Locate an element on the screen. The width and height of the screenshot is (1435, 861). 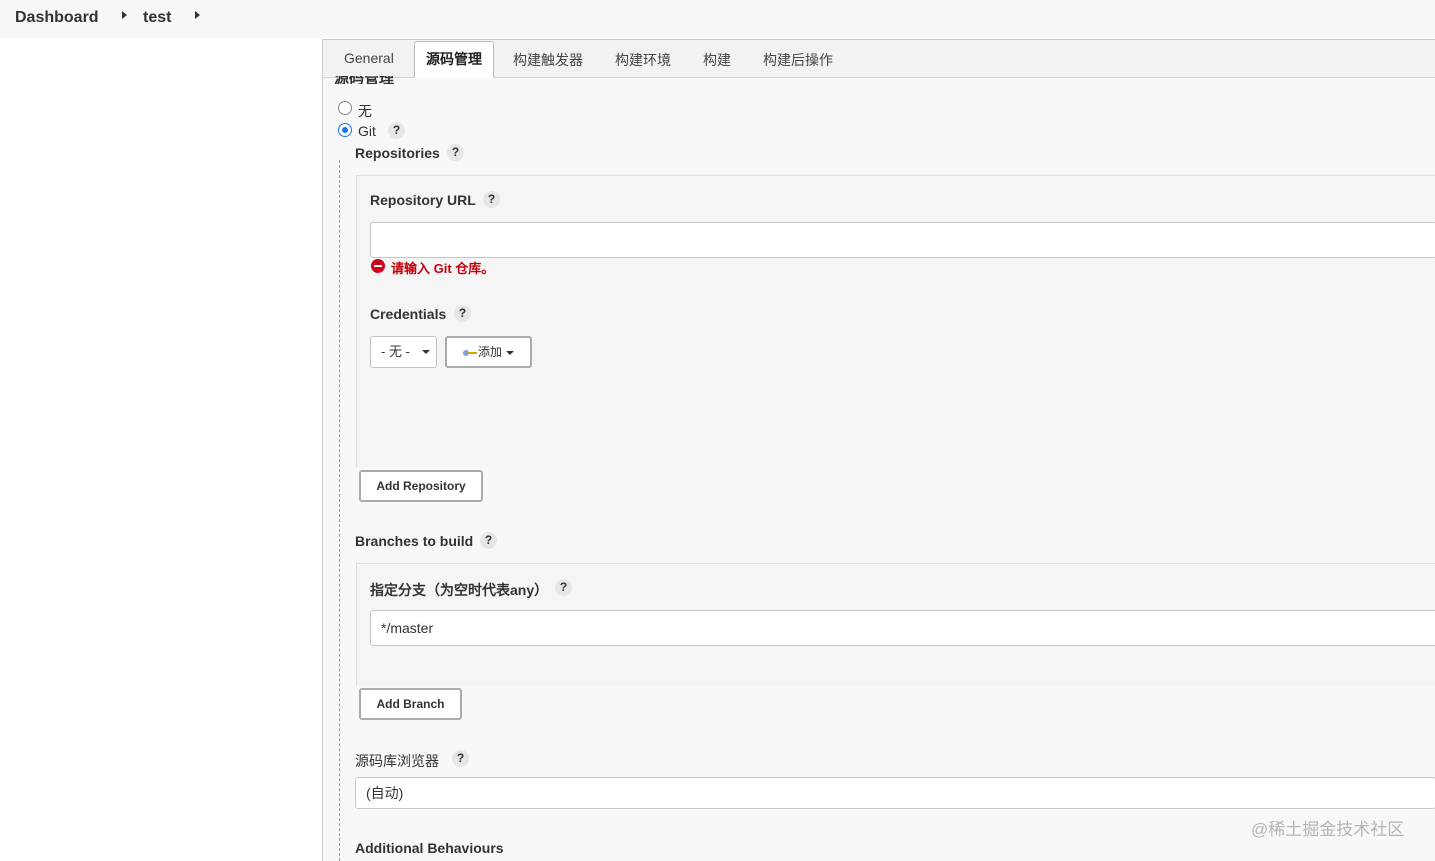
credentials-selected-value: - 无 - is located at coordinates (395, 351).